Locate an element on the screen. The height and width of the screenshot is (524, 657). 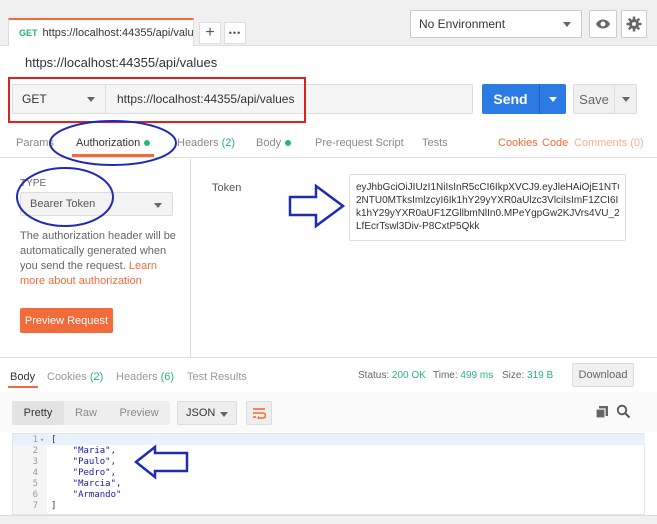
gear-icon is located at coordinates (634, 24).